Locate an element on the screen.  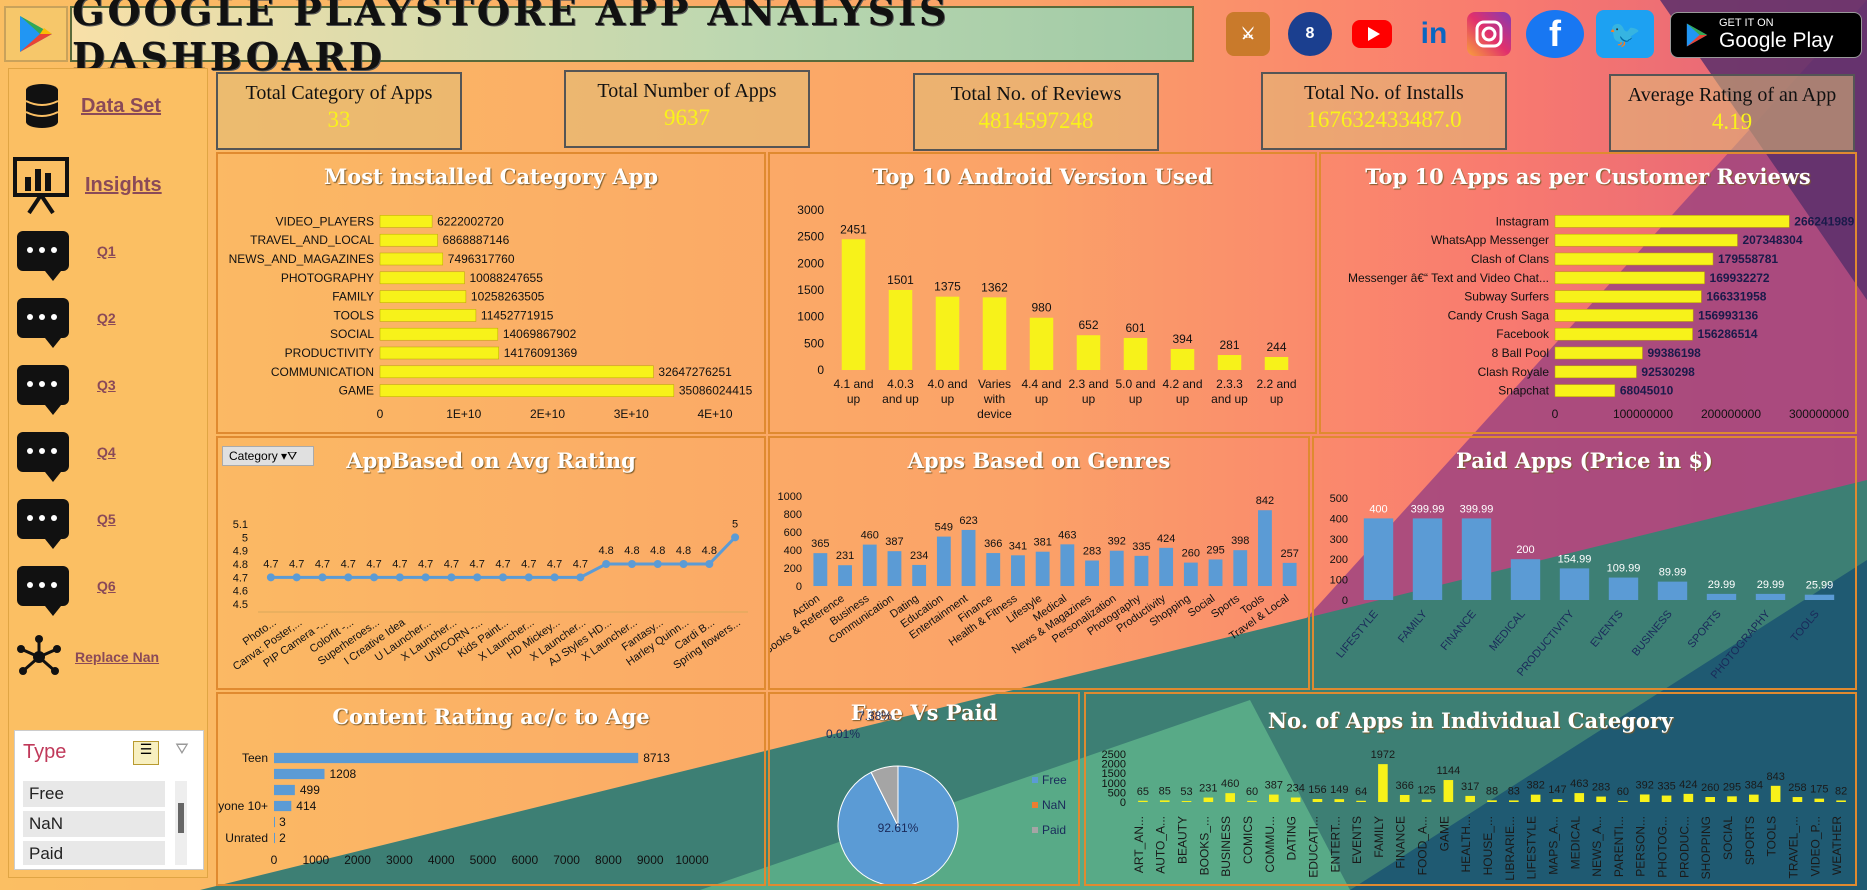
data-label: 424 is located at coordinates (1688, 785).